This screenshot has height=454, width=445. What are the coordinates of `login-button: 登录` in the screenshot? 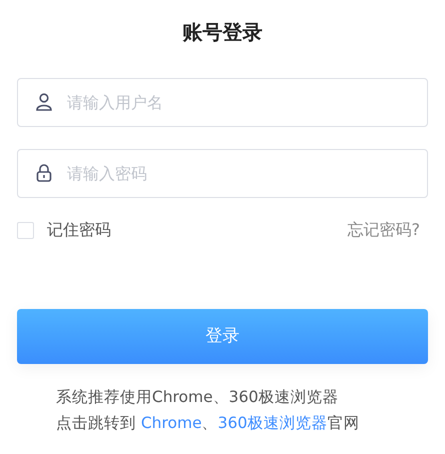 It's located at (222, 336).